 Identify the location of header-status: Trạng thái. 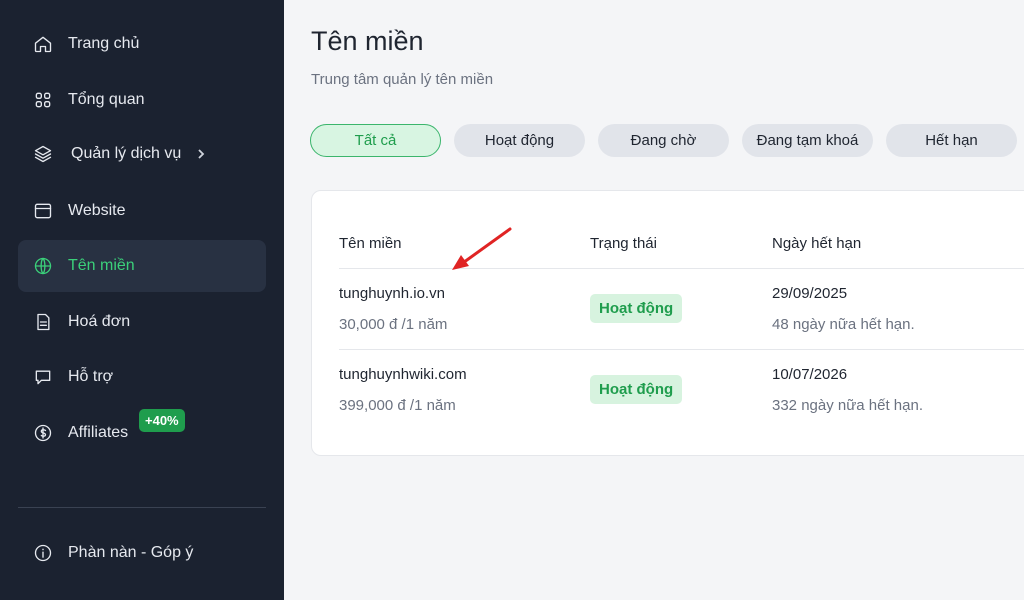
(623, 243).